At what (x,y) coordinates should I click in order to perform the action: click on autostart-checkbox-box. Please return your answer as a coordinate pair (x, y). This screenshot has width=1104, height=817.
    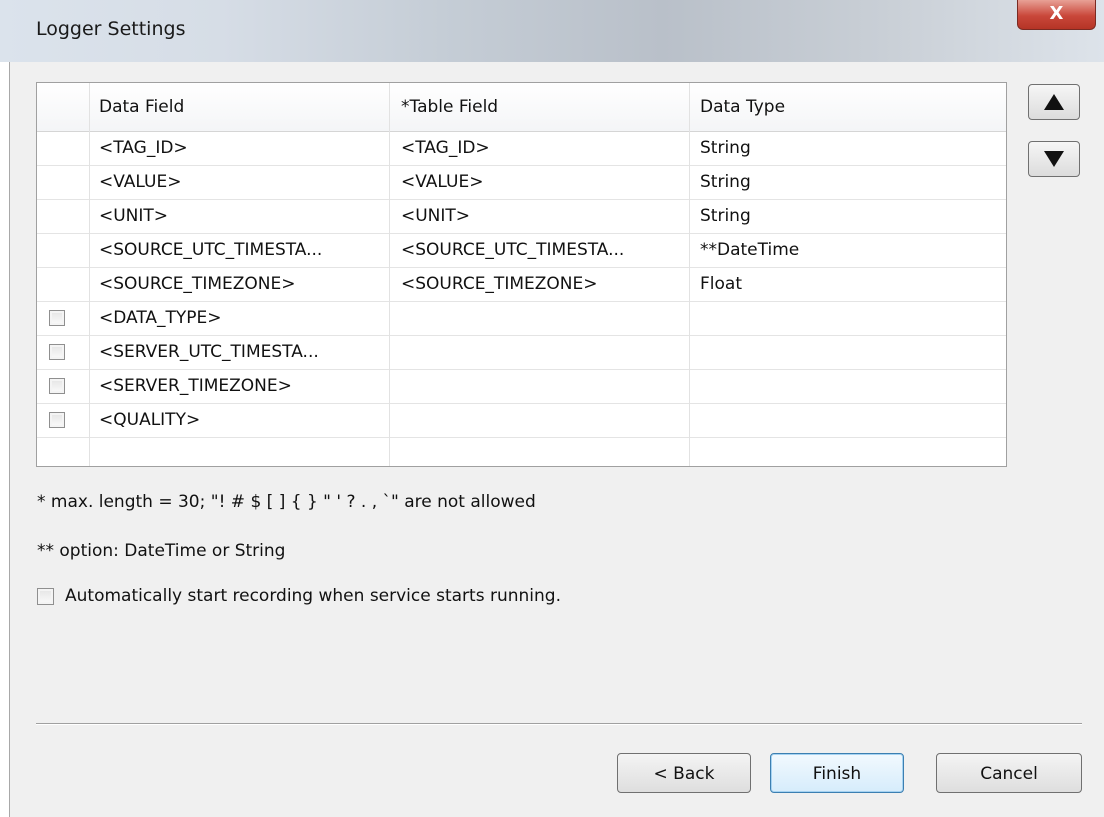
    Looking at the image, I should click on (45, 596).